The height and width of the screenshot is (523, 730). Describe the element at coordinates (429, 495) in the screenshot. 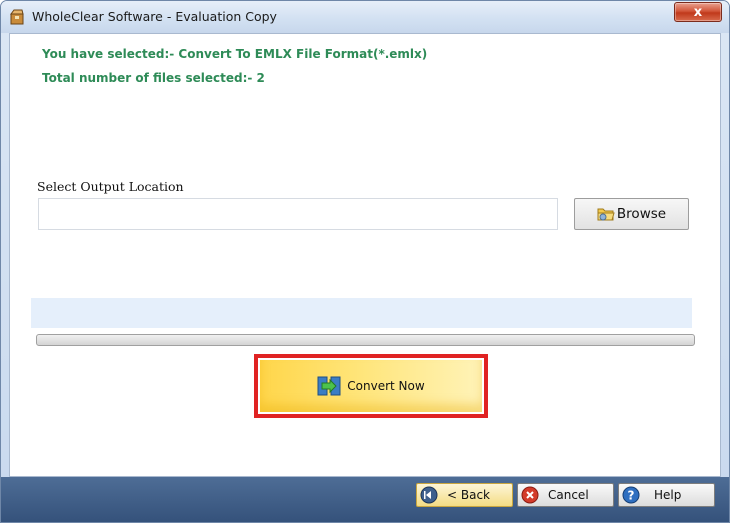

I see `back-arrow-icon` at that location.